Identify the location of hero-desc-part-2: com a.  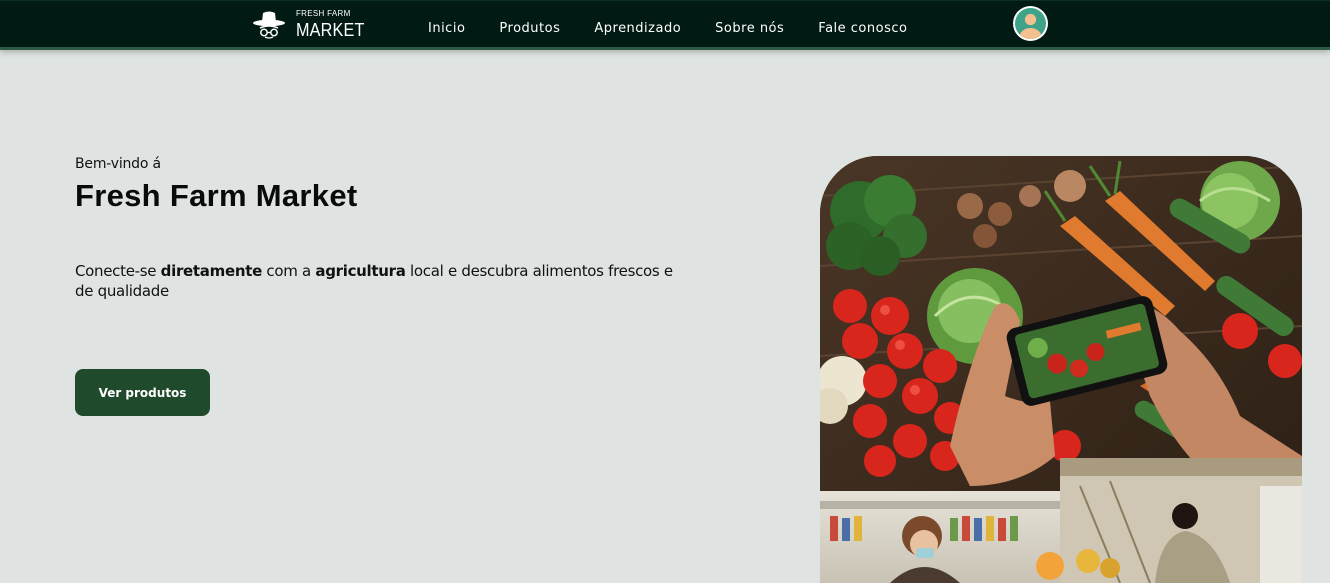
(288, 271).